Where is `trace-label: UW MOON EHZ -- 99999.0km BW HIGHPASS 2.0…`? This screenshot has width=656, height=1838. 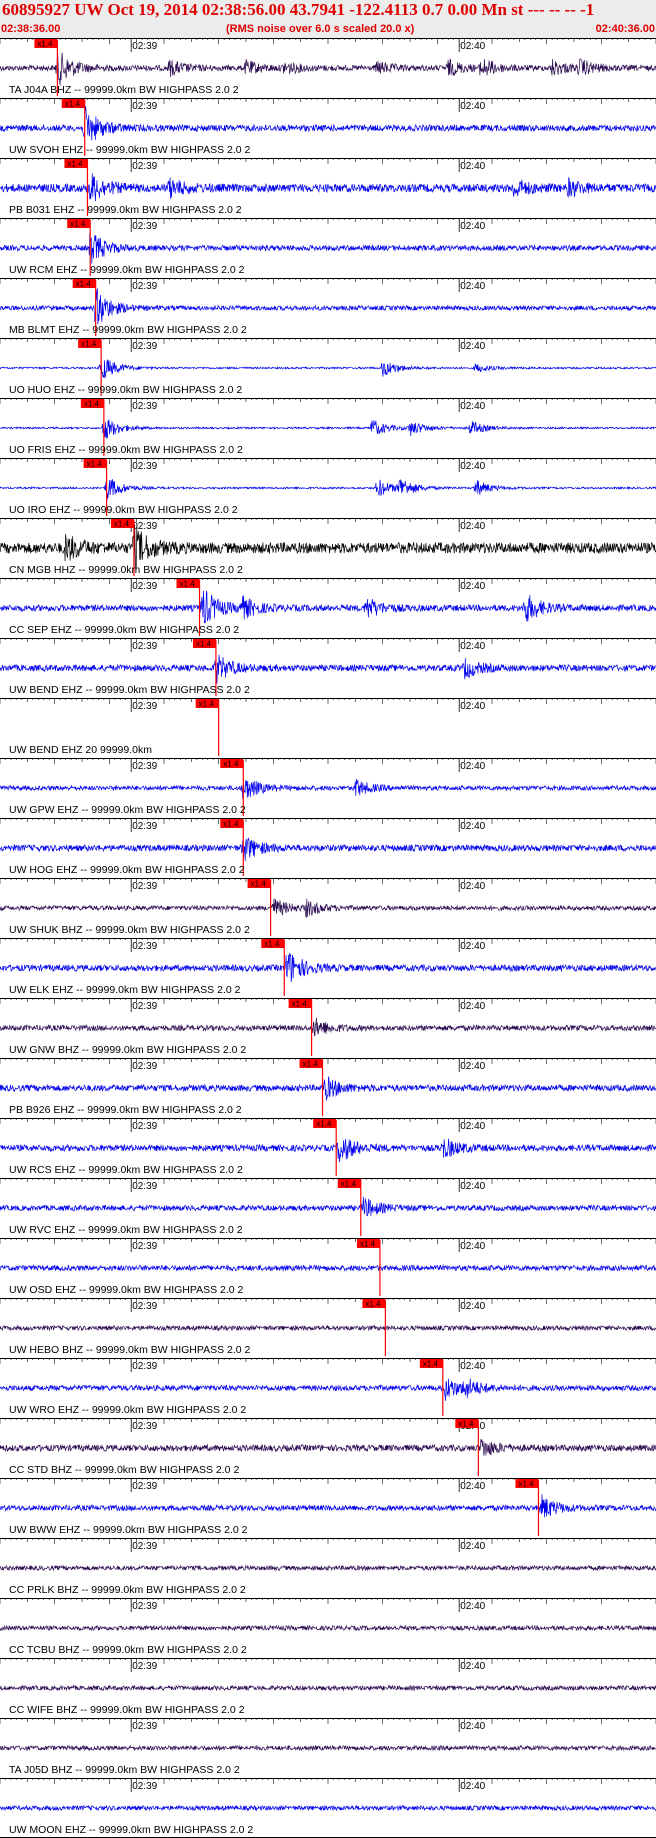 trace-label: UW MOON EHZ -- 99999.0km BW HIGHPASS 2.0… is located at coordinates (131, 1830).